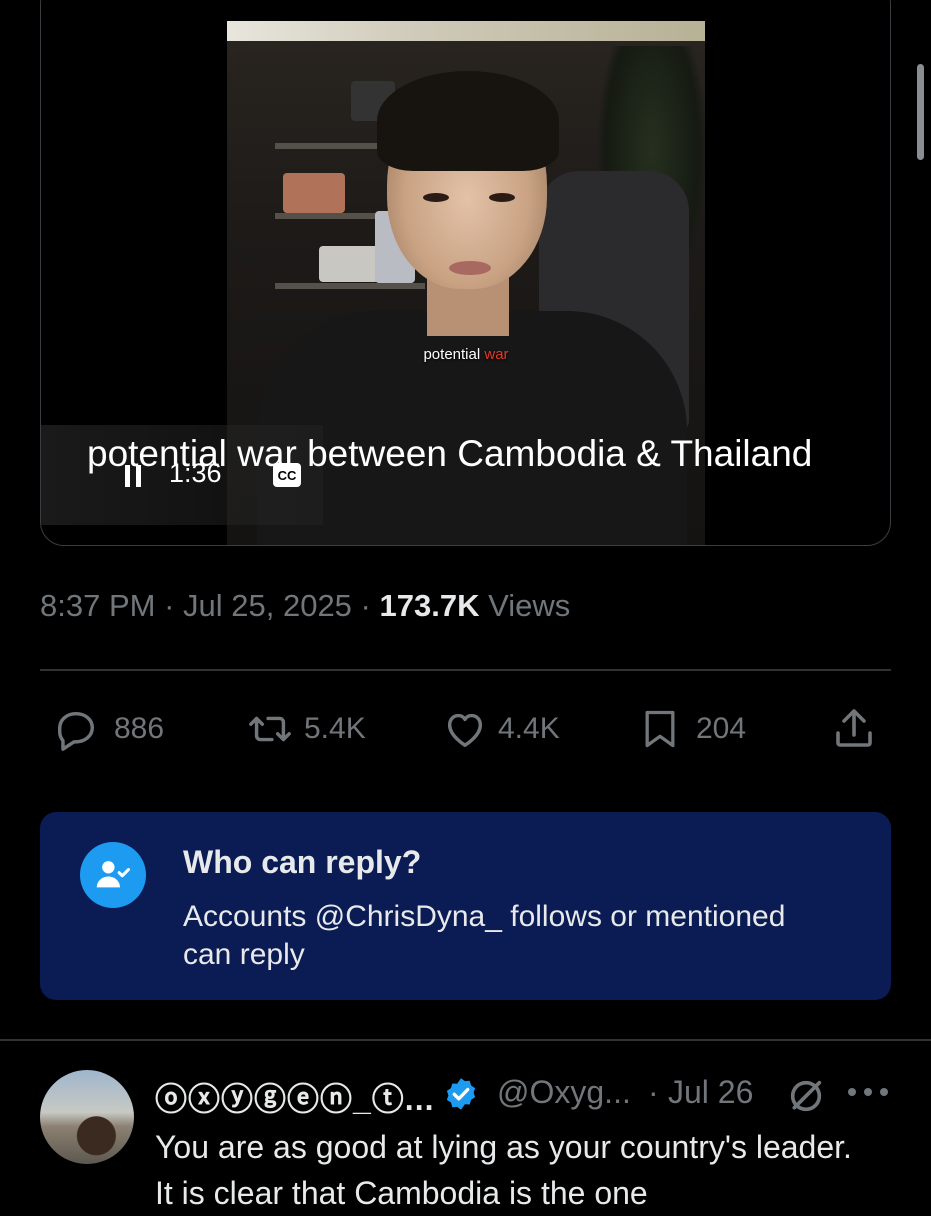 This screenshot has height=1216, width=931. What do you see at coordinates (466, 31) in the screenshot?
I see `video-frame-top` at bounding box center [466, 31].